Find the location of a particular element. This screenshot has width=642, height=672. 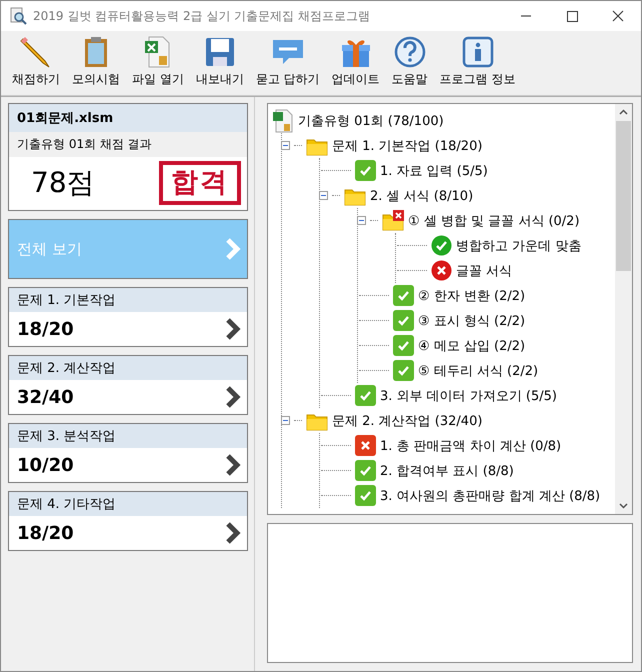

file-name: 01회문제.xlsm is located at coordinates (128, 118).